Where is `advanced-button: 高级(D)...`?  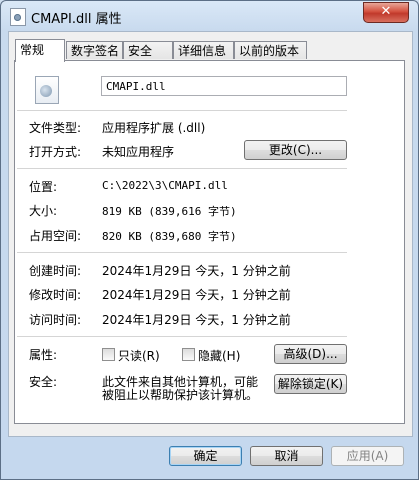
advanced-button: 高级(D)... is located at coordinates (310, 354).